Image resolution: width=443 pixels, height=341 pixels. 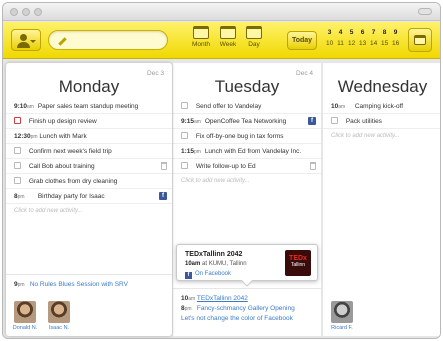 I want to click on quick-add-input, so click(x=108, y=40).